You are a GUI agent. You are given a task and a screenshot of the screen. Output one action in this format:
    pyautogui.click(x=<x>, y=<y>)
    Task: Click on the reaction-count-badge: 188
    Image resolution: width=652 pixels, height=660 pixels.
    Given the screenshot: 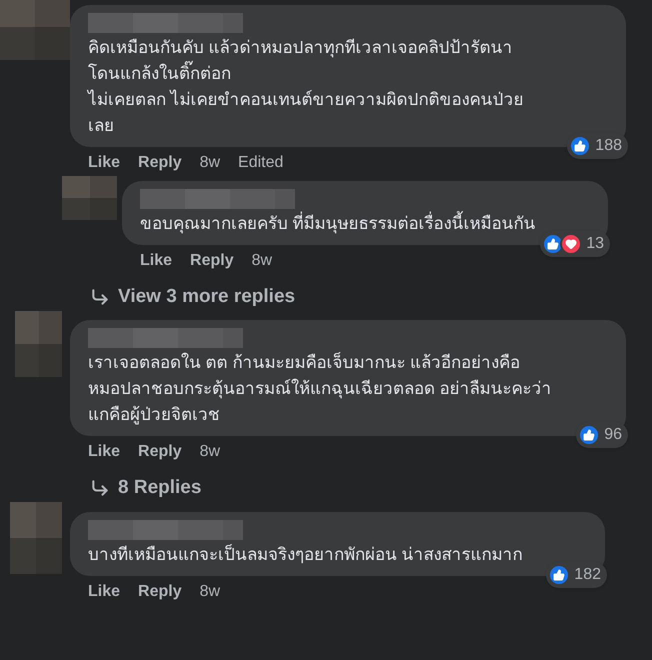 What is the action you would take?
    pyautogui.click(x=597, y=146)
    